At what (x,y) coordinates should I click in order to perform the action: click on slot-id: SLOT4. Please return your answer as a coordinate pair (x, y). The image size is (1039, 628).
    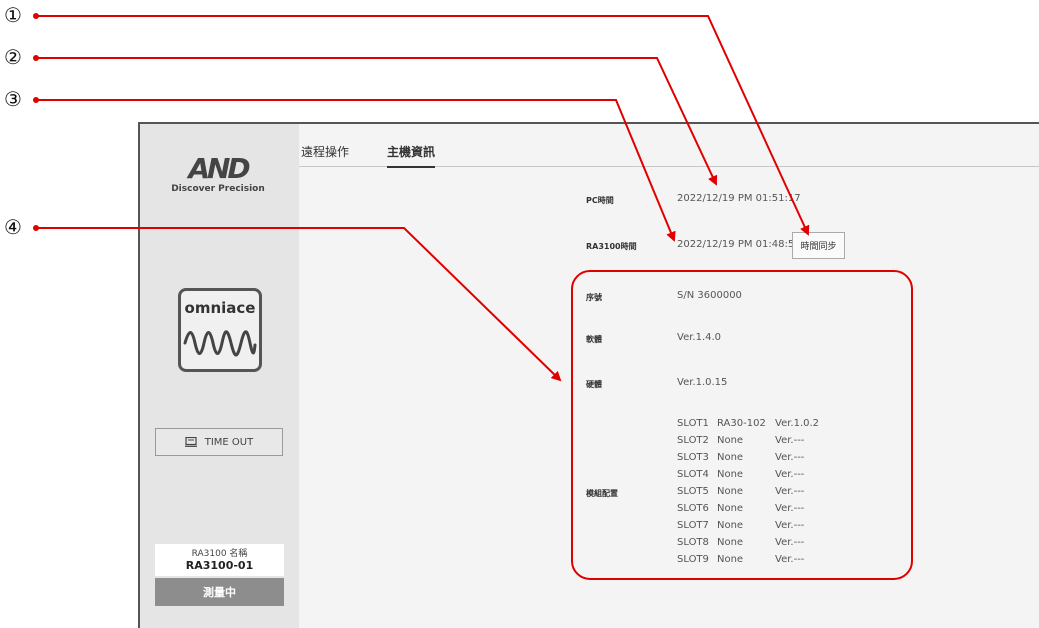
    Looking at the image, I should click on (693, 474).